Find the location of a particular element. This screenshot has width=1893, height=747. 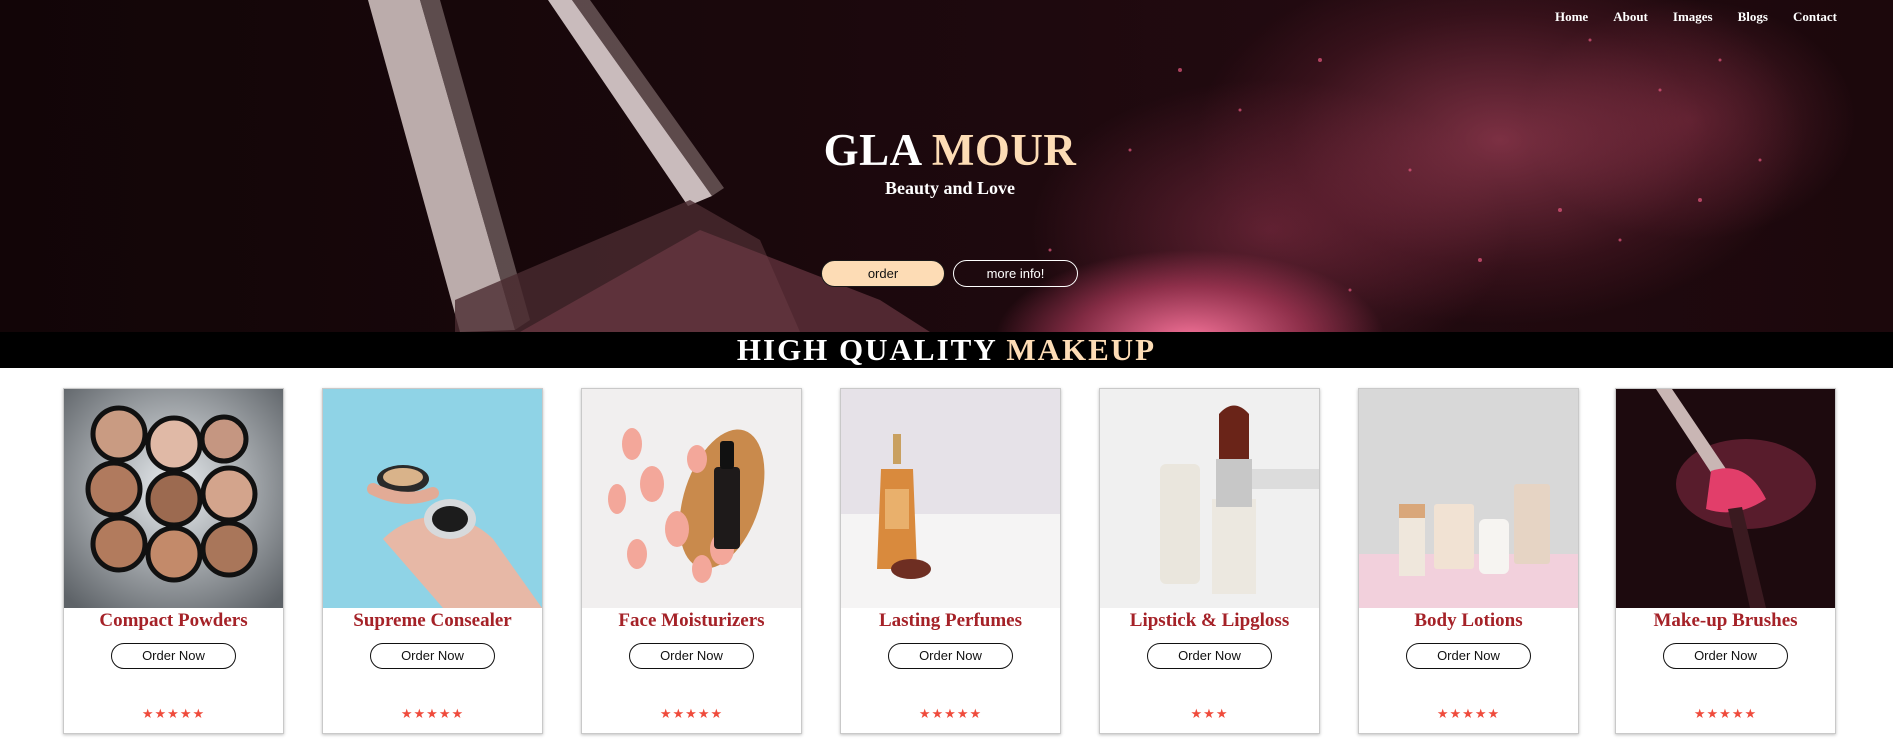

banner-text-part1: HIGH QUALITY is located at coordinates (871, 349).